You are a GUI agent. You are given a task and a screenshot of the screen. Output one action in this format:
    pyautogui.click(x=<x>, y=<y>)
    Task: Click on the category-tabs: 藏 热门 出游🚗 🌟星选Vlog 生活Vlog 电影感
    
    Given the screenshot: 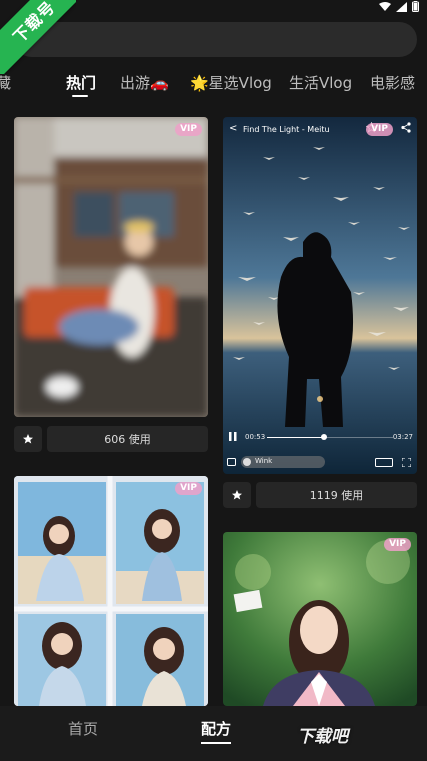 What is the action you would take?
    pyautogui.click(x=213, y=85)
    